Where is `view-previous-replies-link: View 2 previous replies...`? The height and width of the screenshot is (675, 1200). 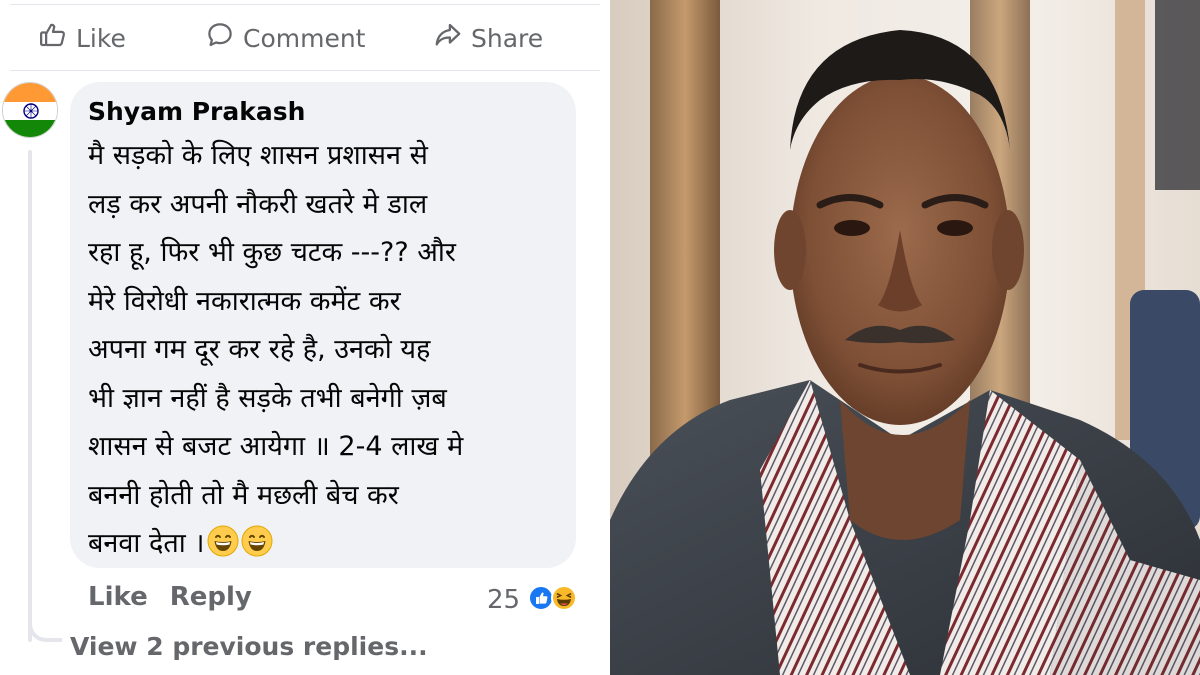 view-previous-replies-link: View 2 previous replies... is located at coordinates (249, 646).